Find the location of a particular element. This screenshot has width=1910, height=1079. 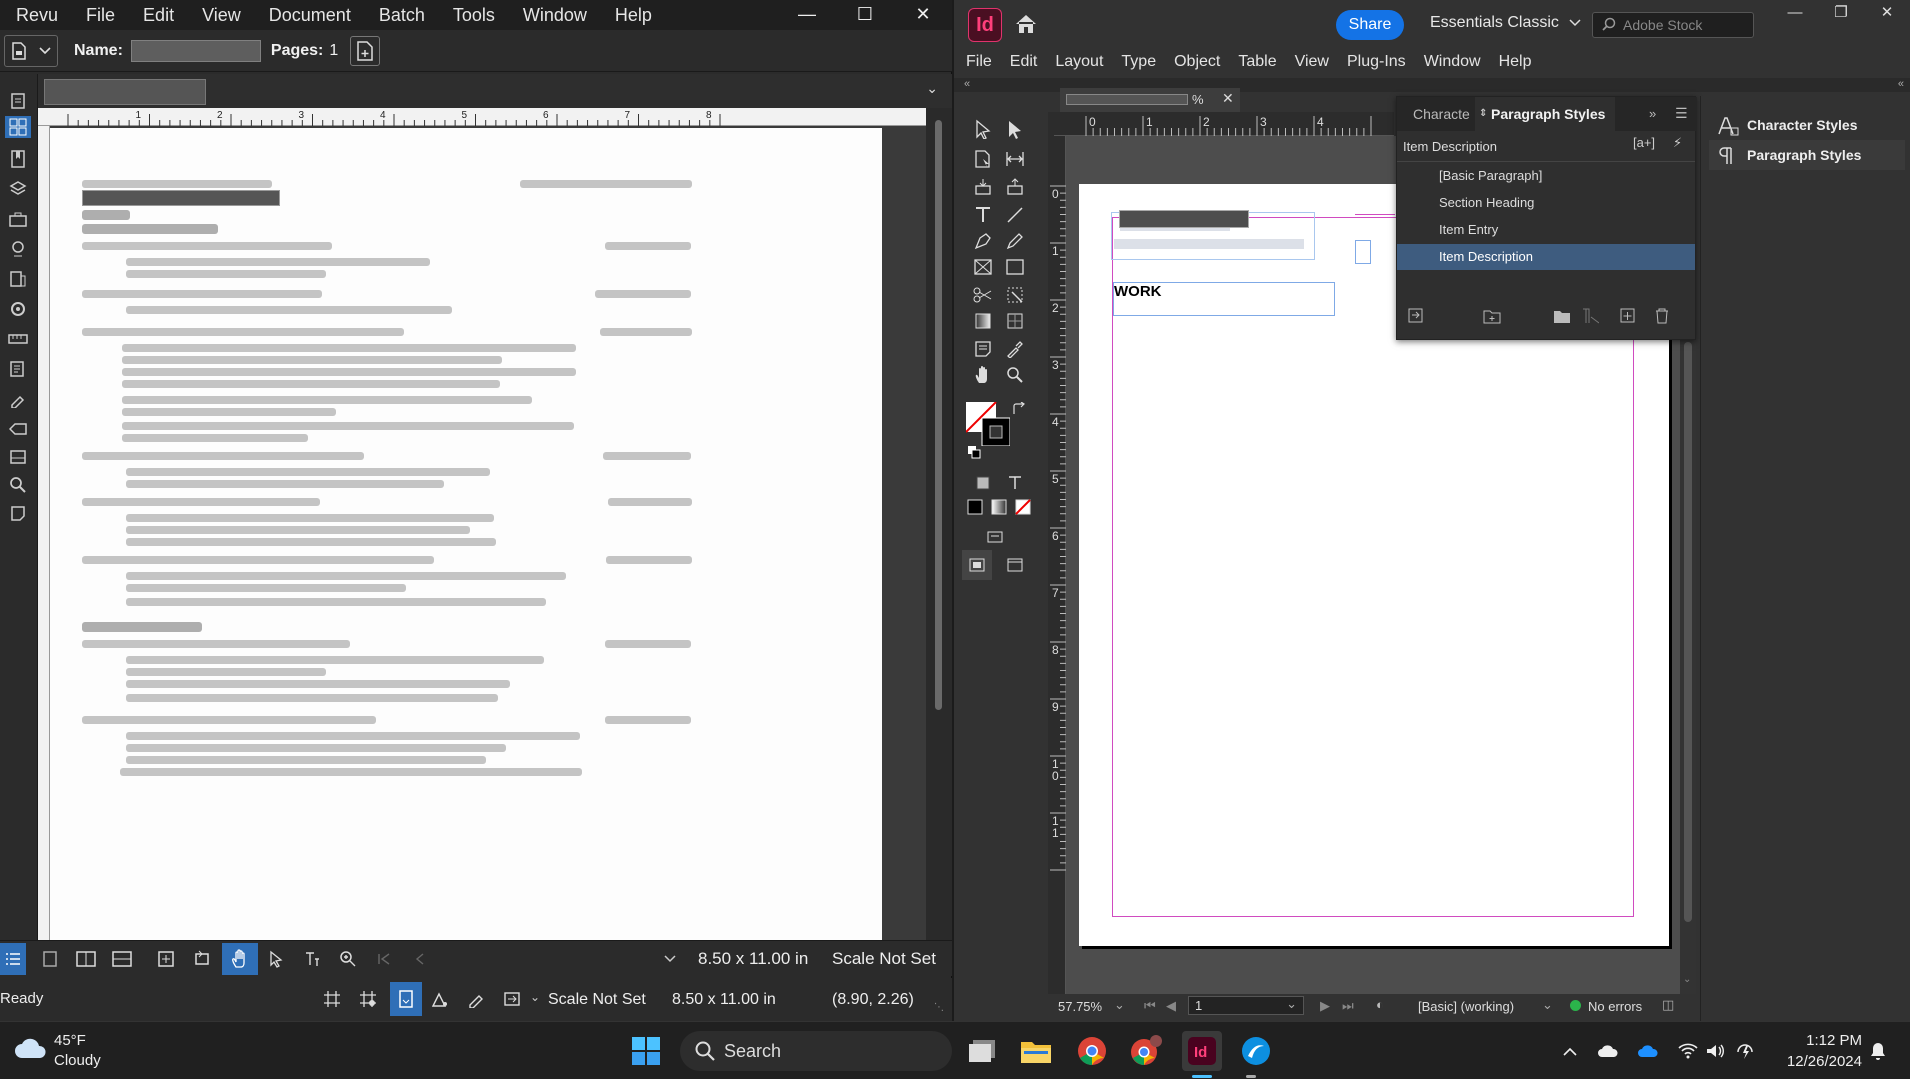

content-collector-icon is located at coordinates (983, 187).